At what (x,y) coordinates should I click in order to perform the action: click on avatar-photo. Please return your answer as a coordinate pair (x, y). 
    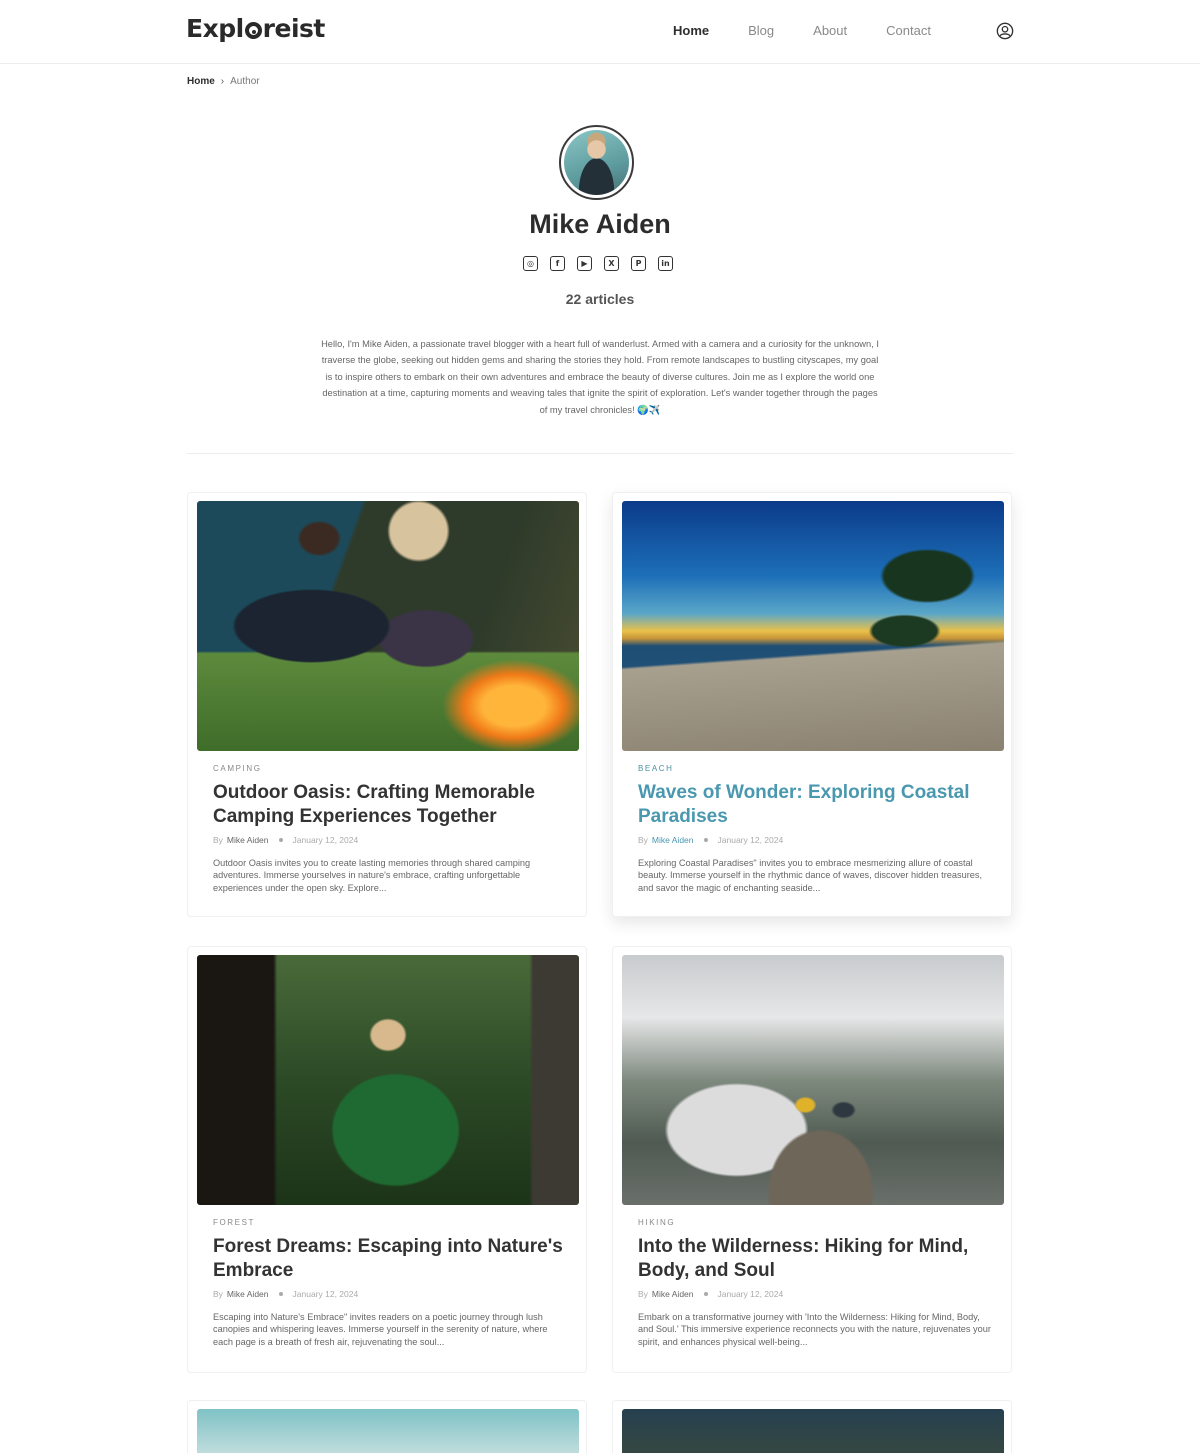
    Looking at the image, I should click on (596, 162).